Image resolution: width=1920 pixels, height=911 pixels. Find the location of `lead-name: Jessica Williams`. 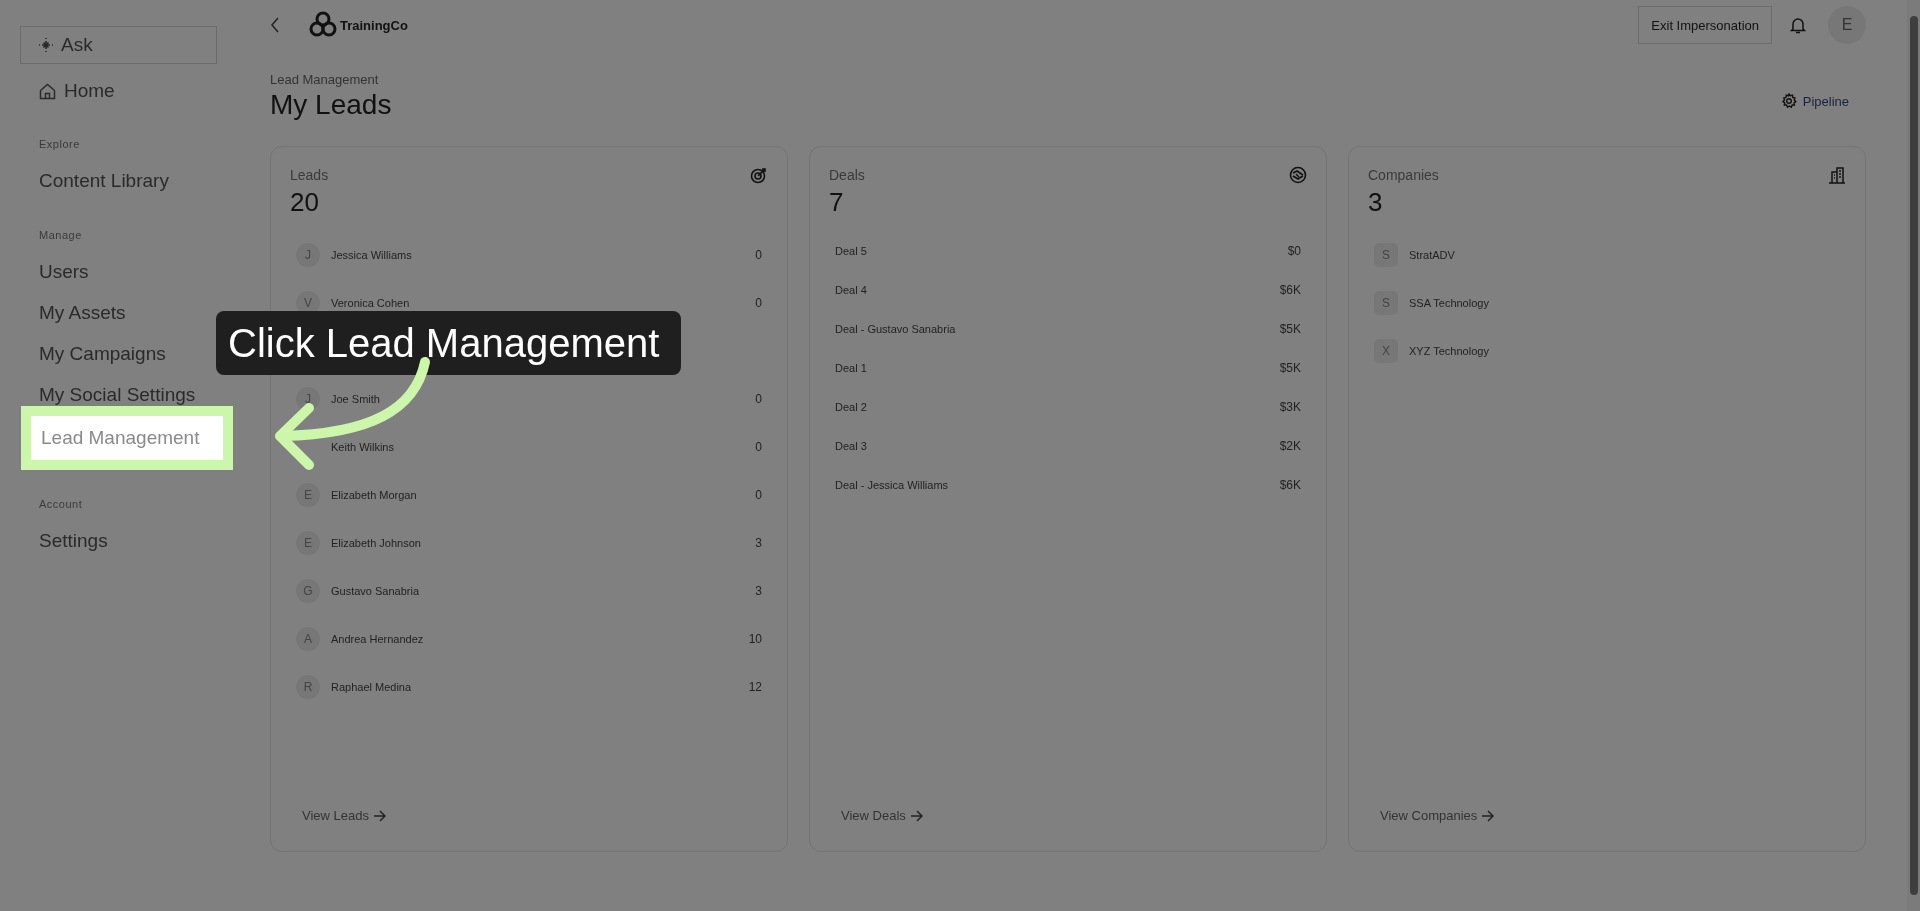

lead-name: Jessica Williams is located at coordinates (538, 255).